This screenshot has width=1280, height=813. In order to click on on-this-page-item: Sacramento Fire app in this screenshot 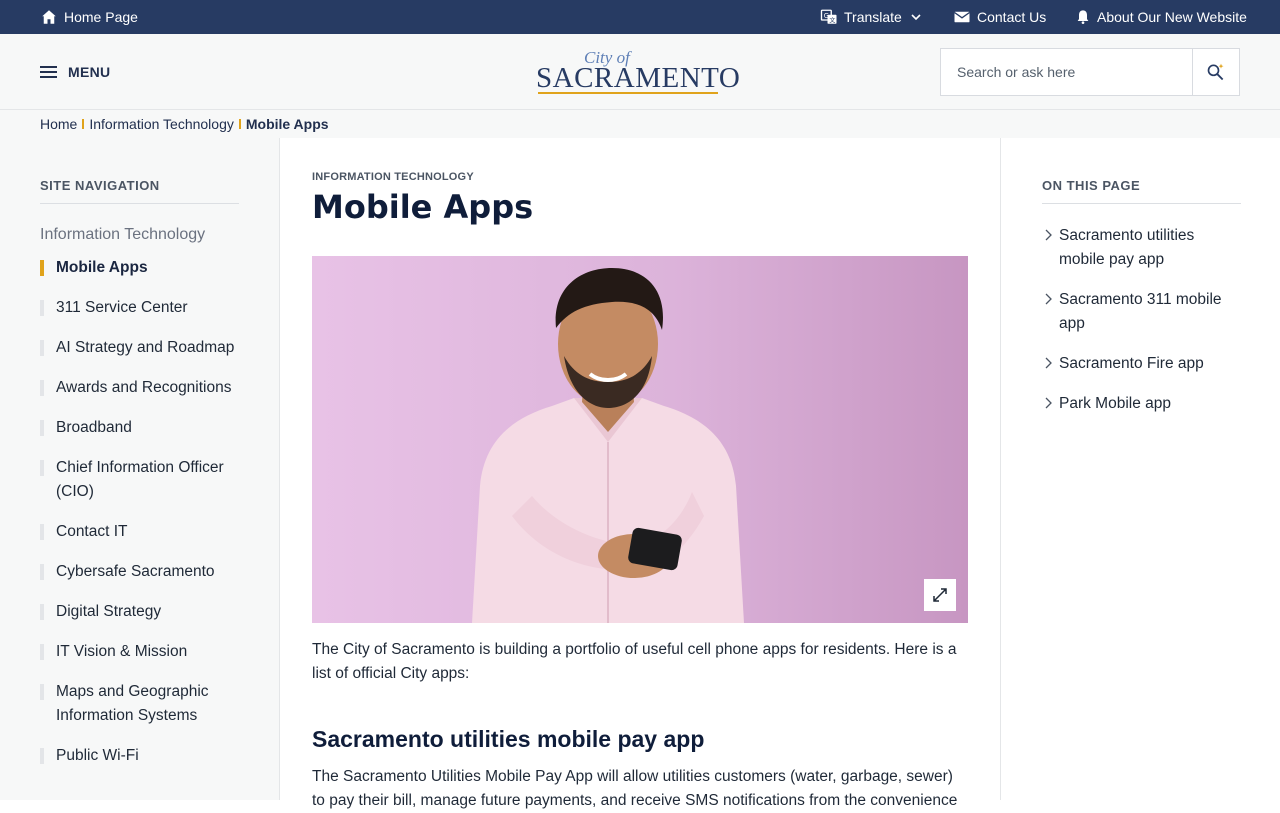, I will do `click(1137, 364)`.